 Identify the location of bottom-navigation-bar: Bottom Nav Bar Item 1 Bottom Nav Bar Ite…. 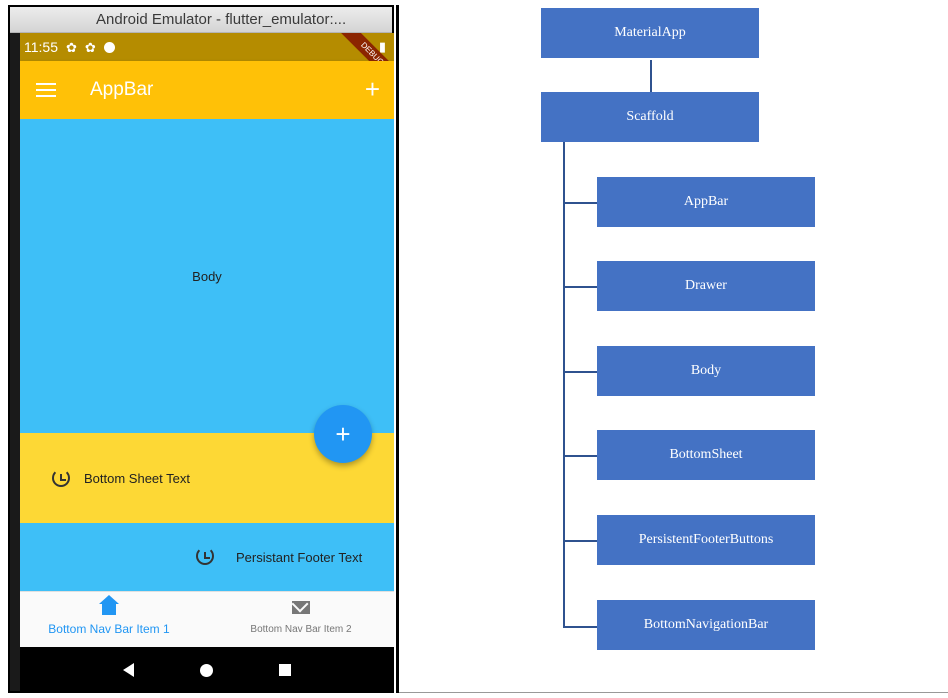
(207, 619).